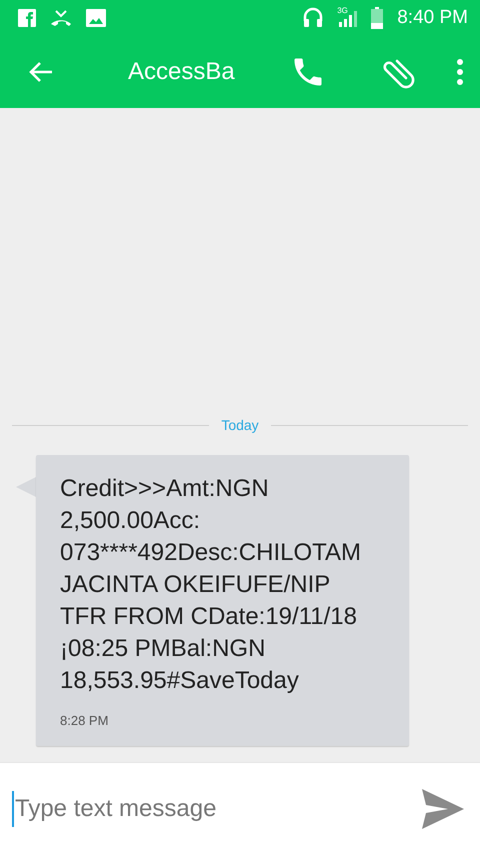 This screenshot has width=480, height=854. What do you see at coordinates (240, 425) in the screenshot?
I see `date-divider: Today` at bounding box center [240, 425].